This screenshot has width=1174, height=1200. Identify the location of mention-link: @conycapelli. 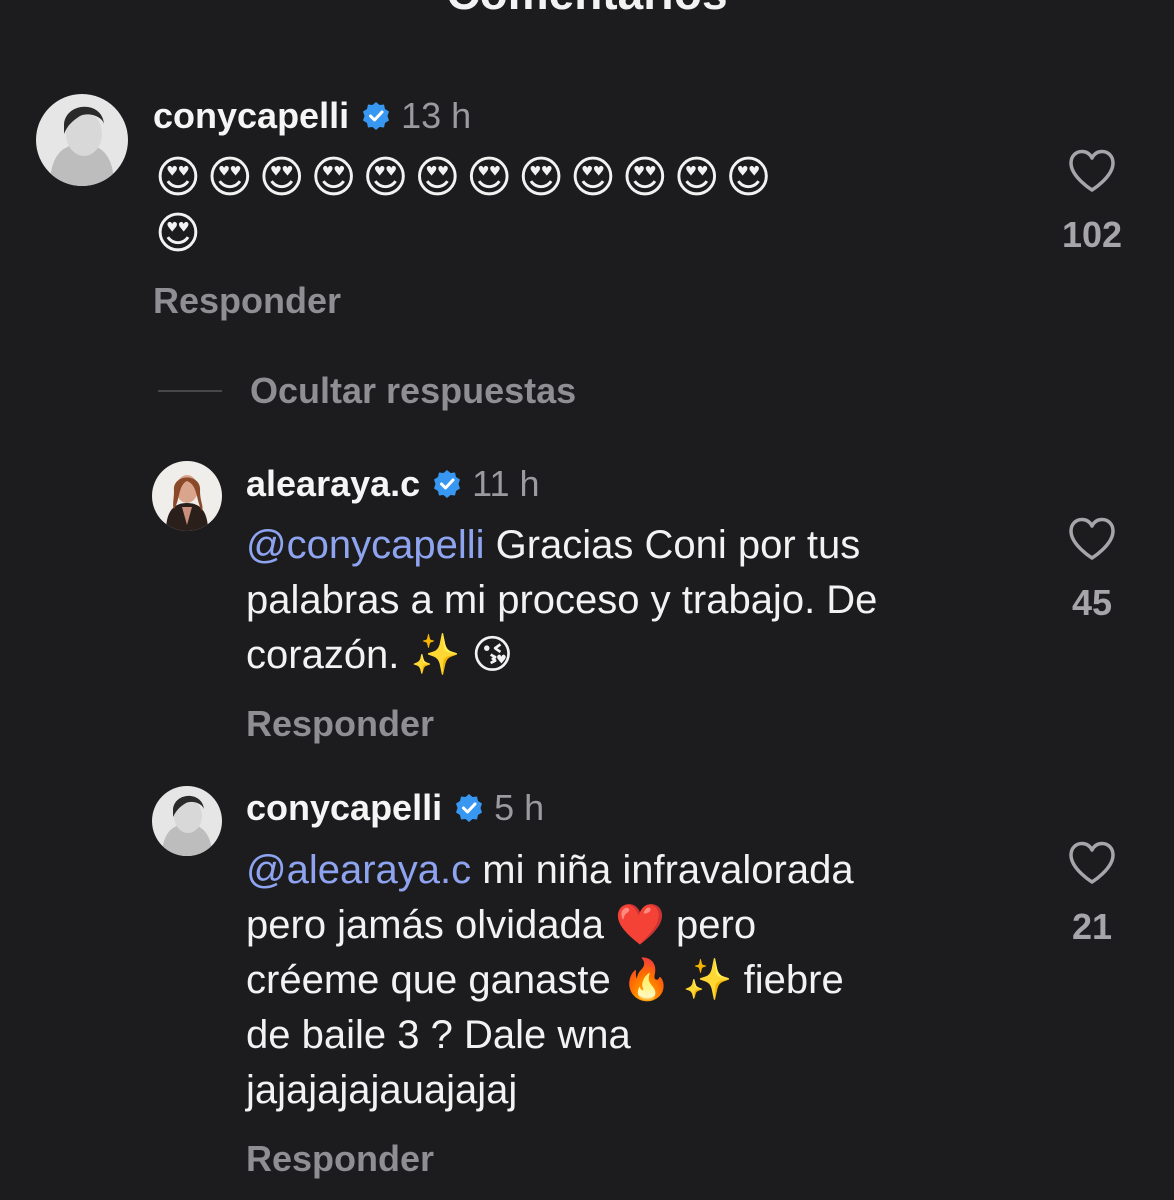
(365, 545).